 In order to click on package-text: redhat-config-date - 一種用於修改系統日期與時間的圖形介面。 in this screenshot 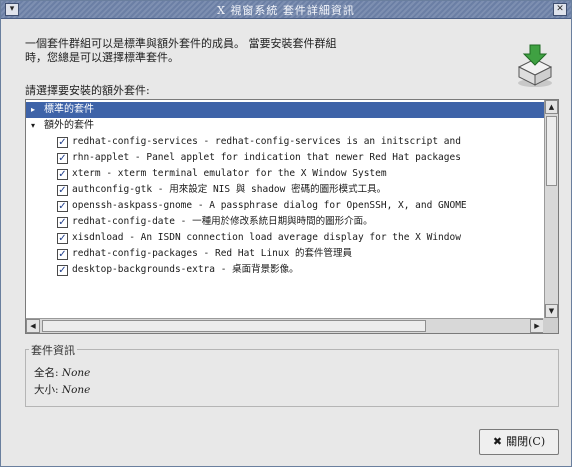, I will do `click(222, 221)`.